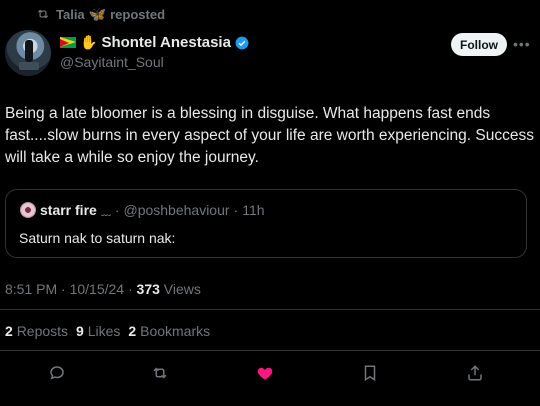 This screenshot has height=406, width=540. What do you see at coordinates (182, 289) in the screenshot?
I see `views-label: Views` at bounding box center [182, 289].